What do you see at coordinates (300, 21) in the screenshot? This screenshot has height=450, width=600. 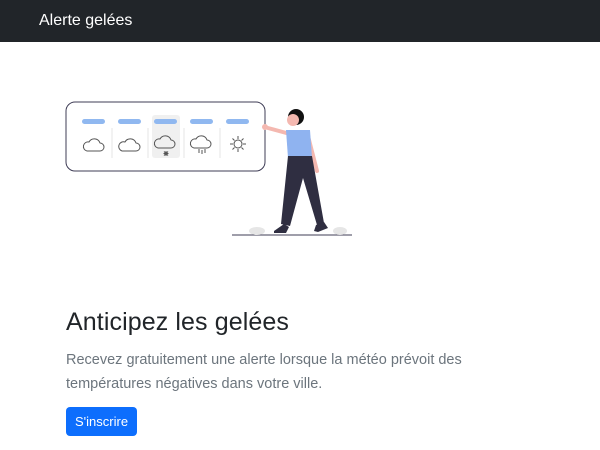 I see `navbar: Alerte gelées` at bounding box center [300, 21].